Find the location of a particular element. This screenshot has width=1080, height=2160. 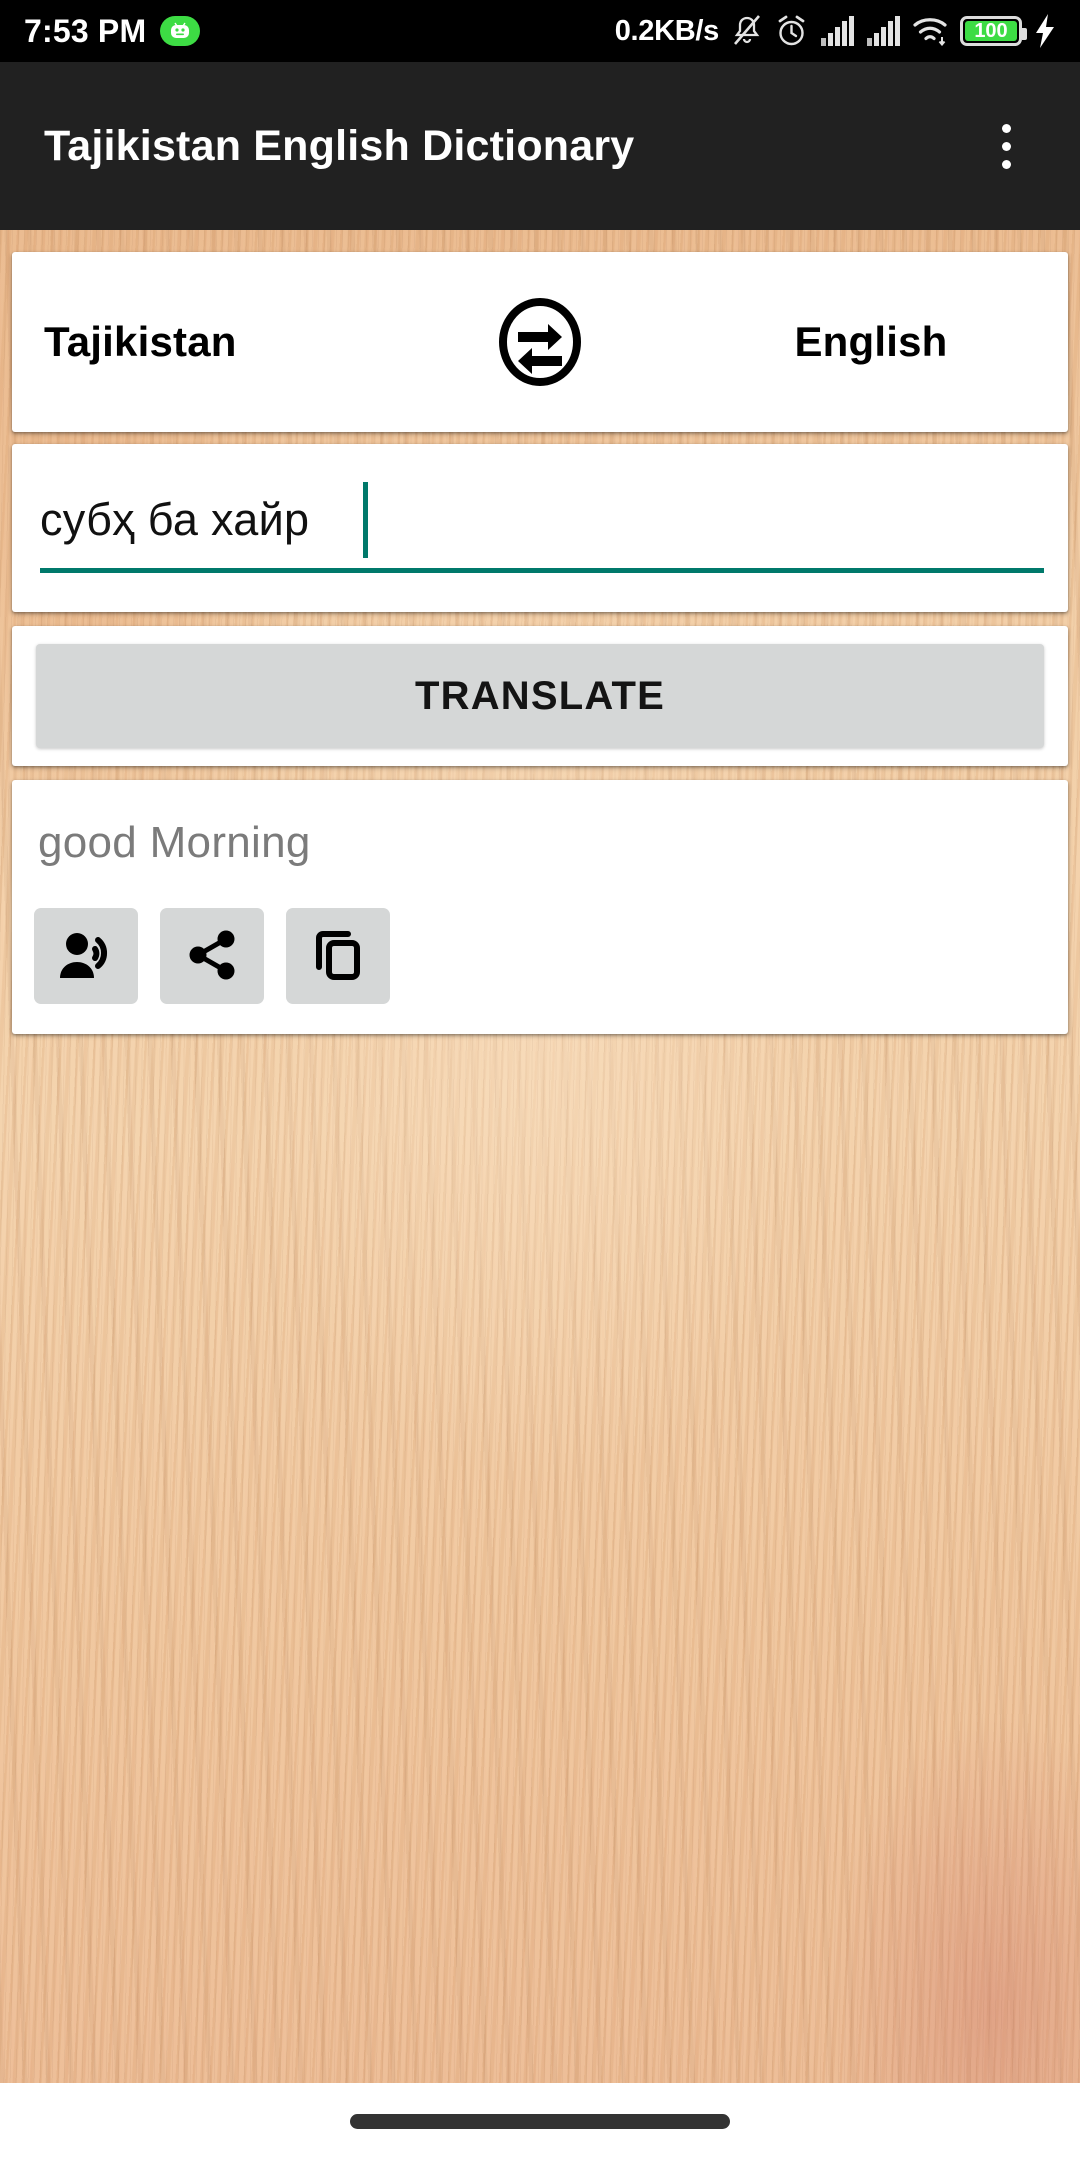

android-badge-icon is located at coordinates (180, 31).